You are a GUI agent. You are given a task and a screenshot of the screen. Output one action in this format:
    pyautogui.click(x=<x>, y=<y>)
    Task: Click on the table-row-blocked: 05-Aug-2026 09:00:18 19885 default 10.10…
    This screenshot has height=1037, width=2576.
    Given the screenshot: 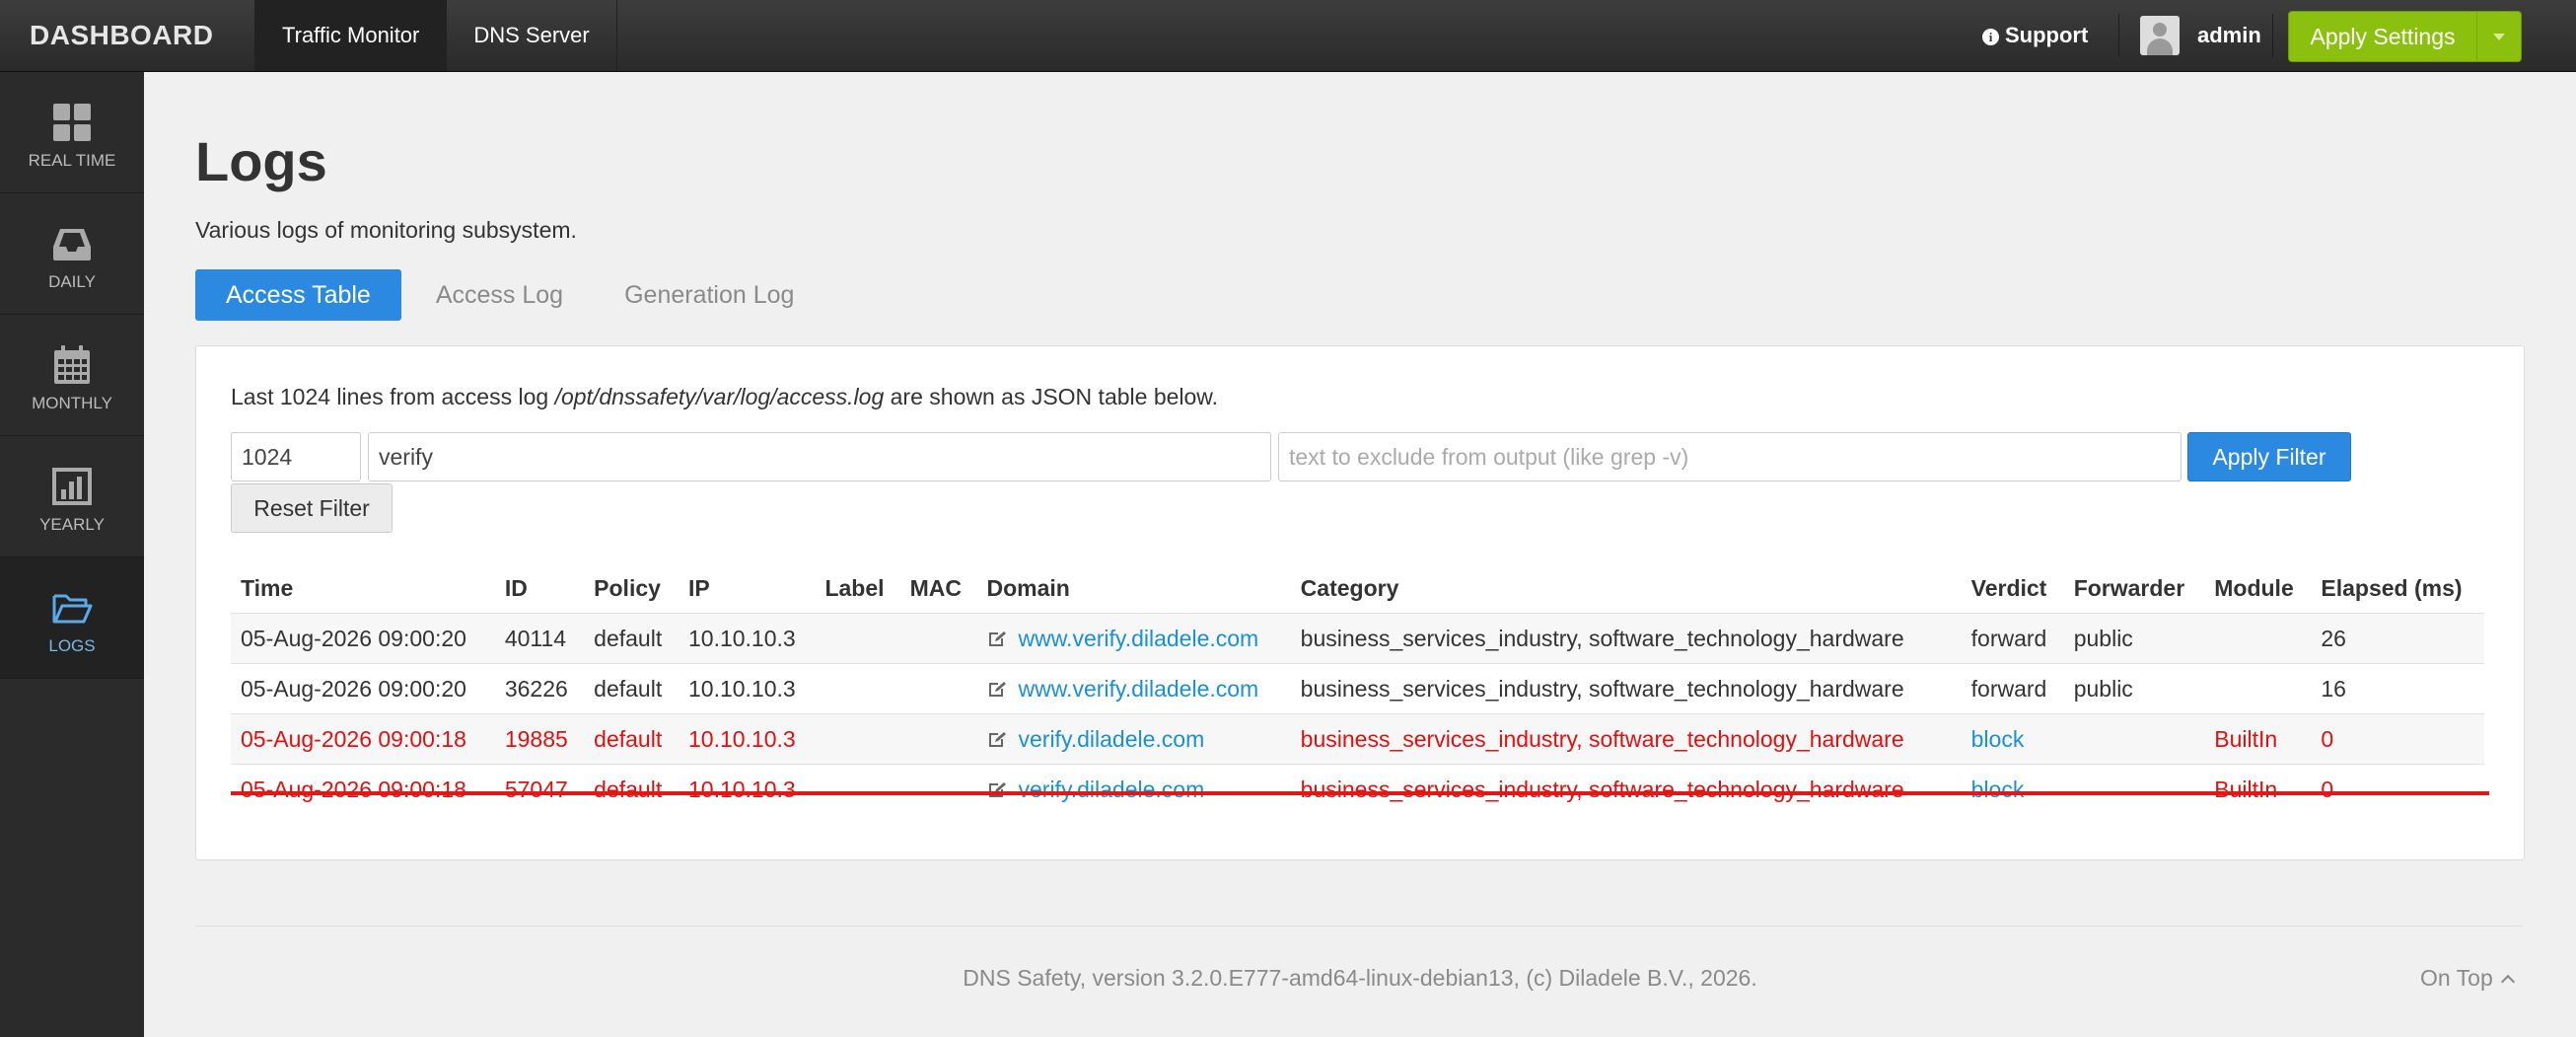 What is the action you would take?
    pyautogui.click(x=1357, y=739)
    